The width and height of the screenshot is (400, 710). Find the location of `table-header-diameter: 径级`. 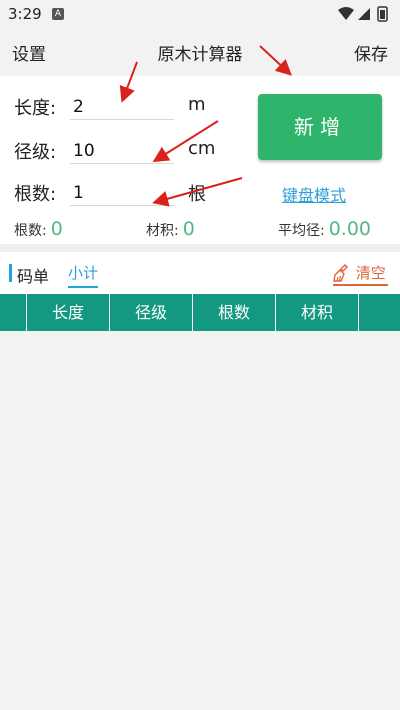

table-header-diameter: 径级 is located at coordinates (151, 312).